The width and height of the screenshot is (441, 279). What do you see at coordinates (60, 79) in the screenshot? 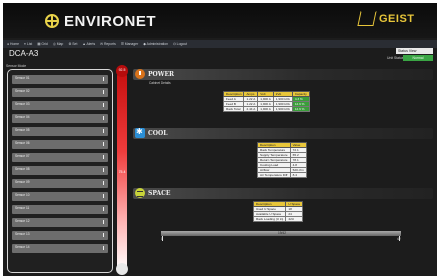
I see `sensor-list-item: Sensor 01` at bounding box center [60, 79].